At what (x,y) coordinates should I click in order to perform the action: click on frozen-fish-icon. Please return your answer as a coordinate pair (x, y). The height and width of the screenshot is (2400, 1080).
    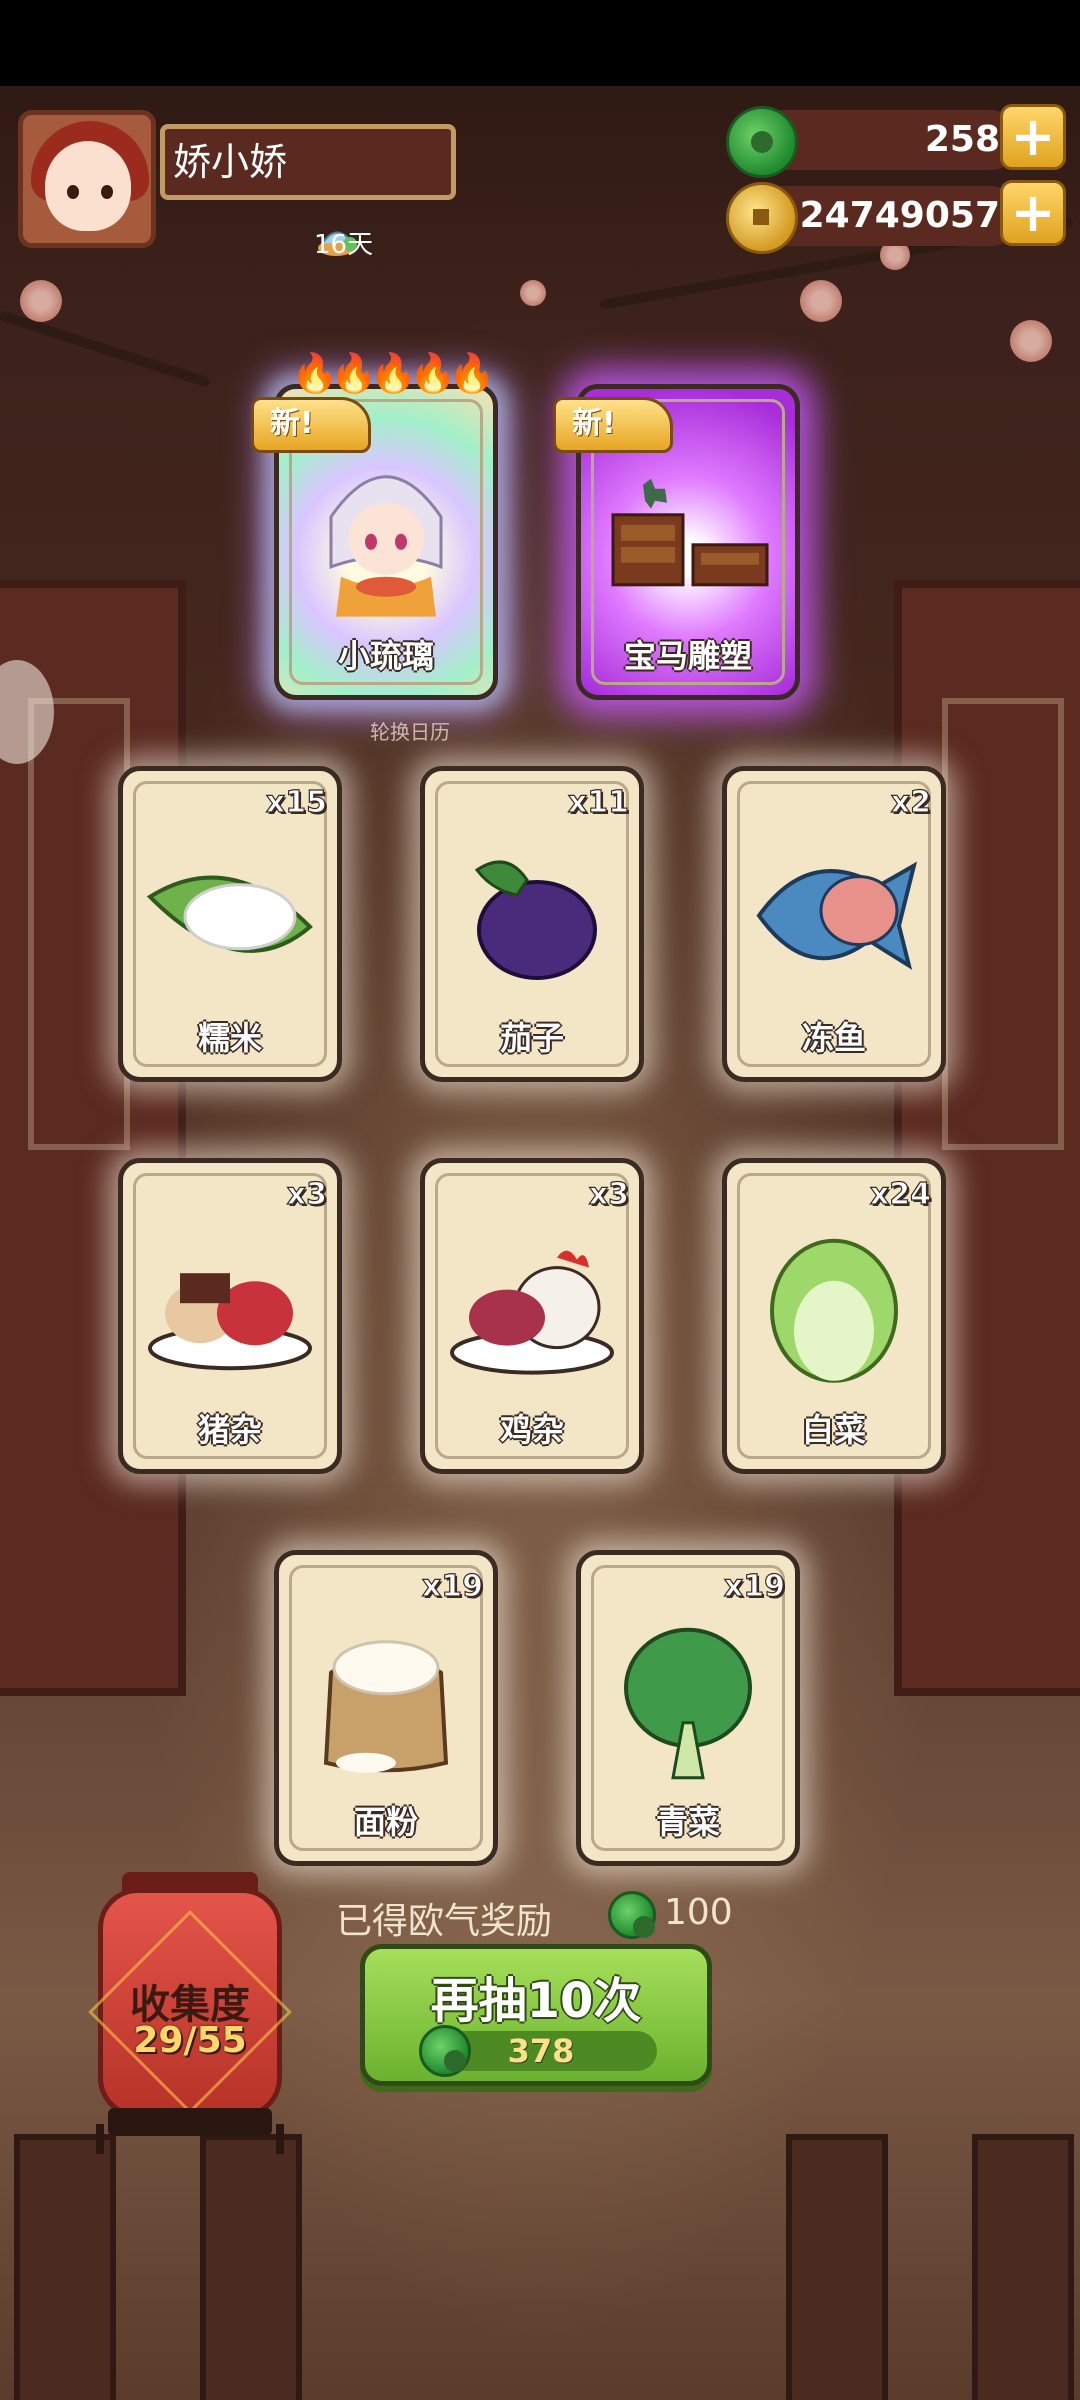
    Looking at the image, I should click on (837, 915).